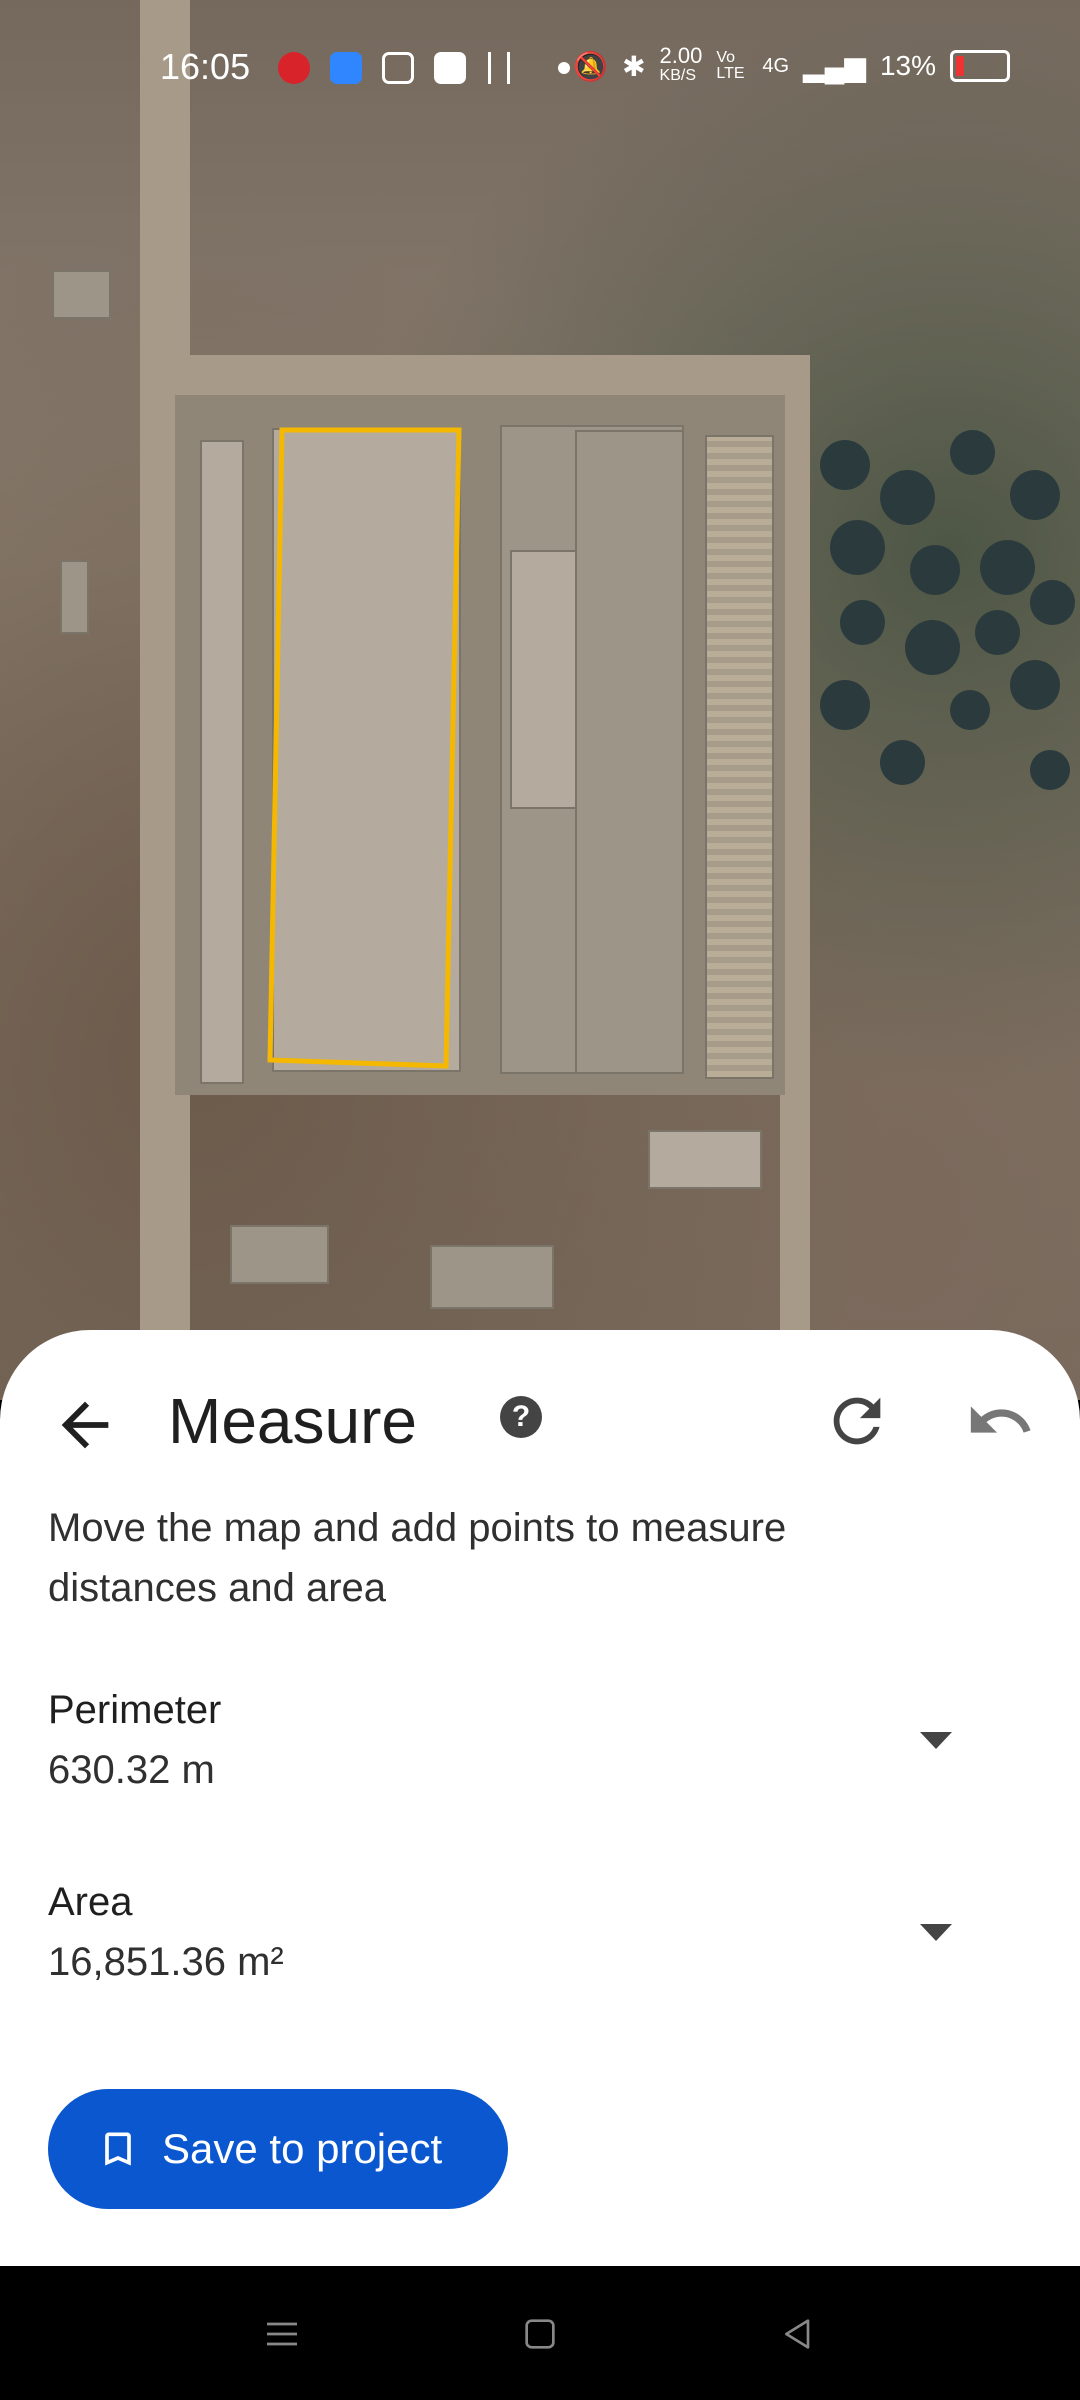  Describe the element at coordinates (294, 68) in the screenshot. I see `jio-icon` at that location.